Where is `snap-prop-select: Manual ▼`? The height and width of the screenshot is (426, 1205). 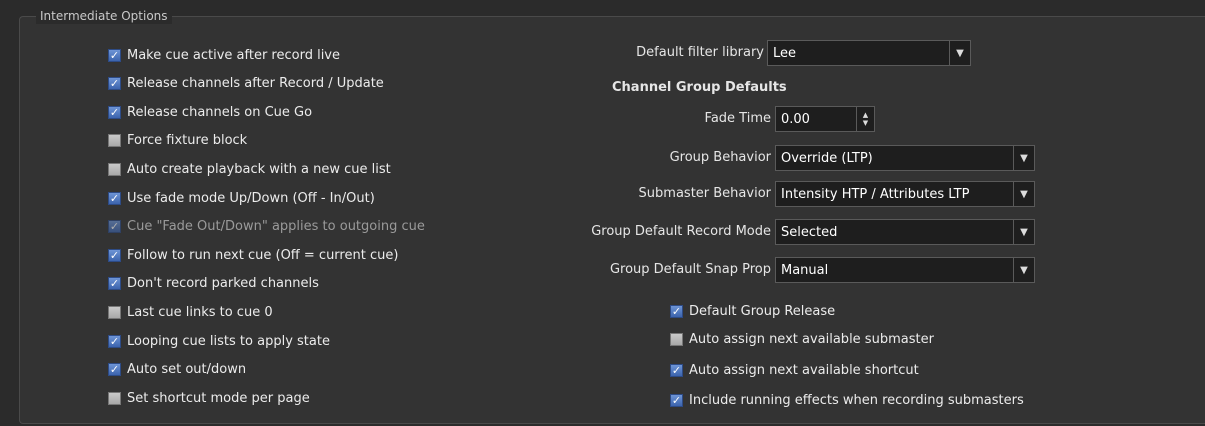 snap-prop-select: Manual ▼ is located at coordinates (905, 270).